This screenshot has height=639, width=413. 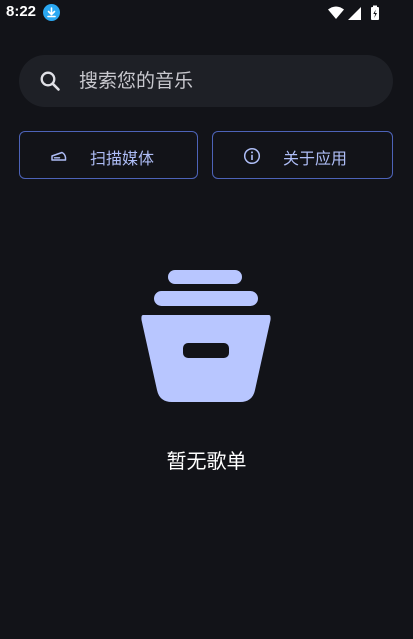 I want to click on signal-icon, so click(x=354, y=13).